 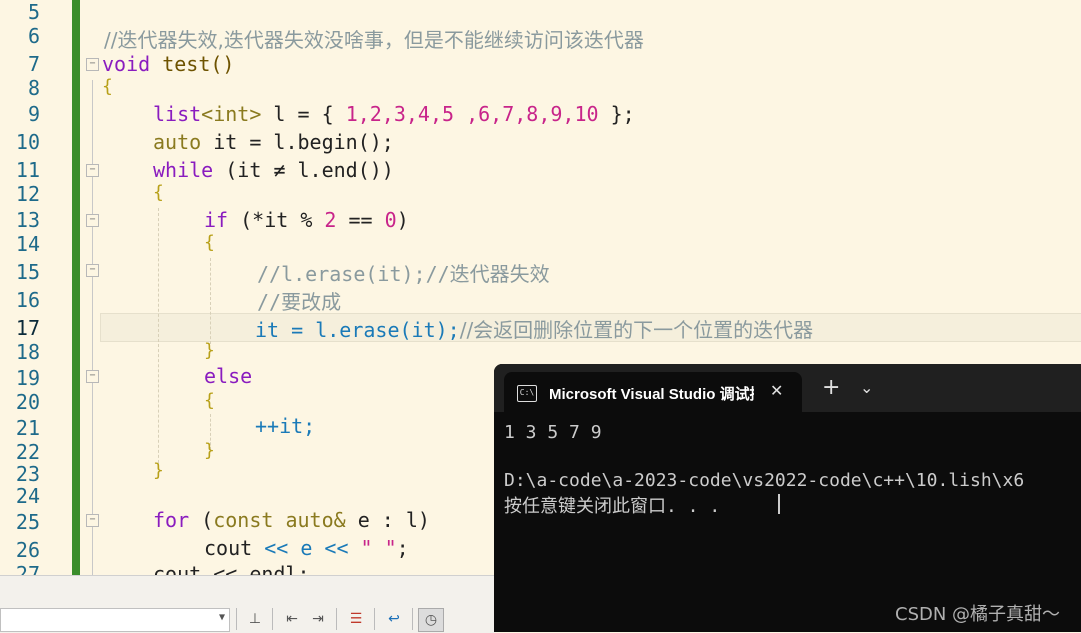 I want to click on line-number: 14, so click(x=27, y=244).